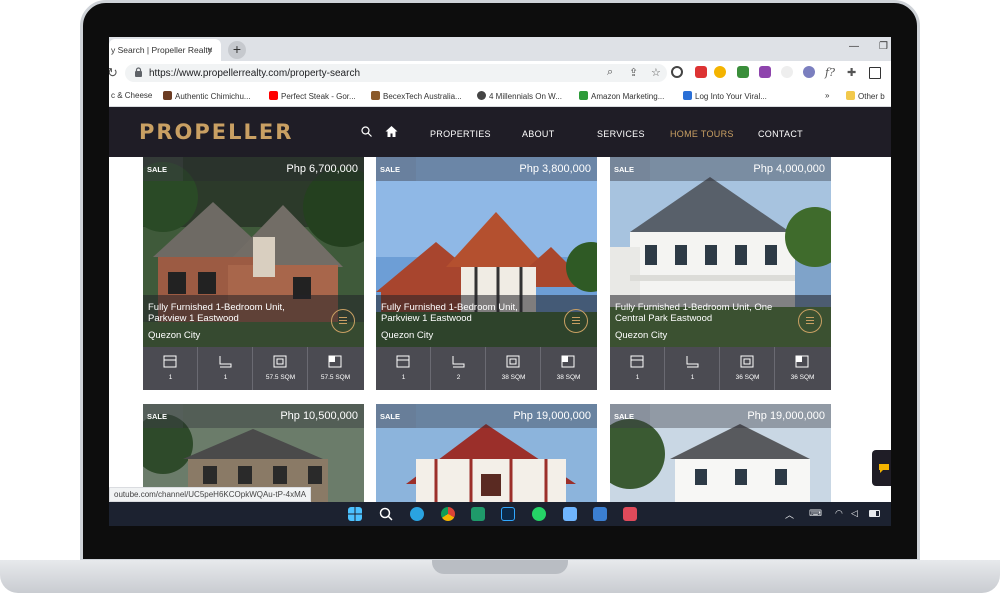 The width and height of the screenshot is (1000, 593). What do you see at coordinates (417, 514) in the screenshot?
I see `telegram-icon` at bounding box center [417, 514].